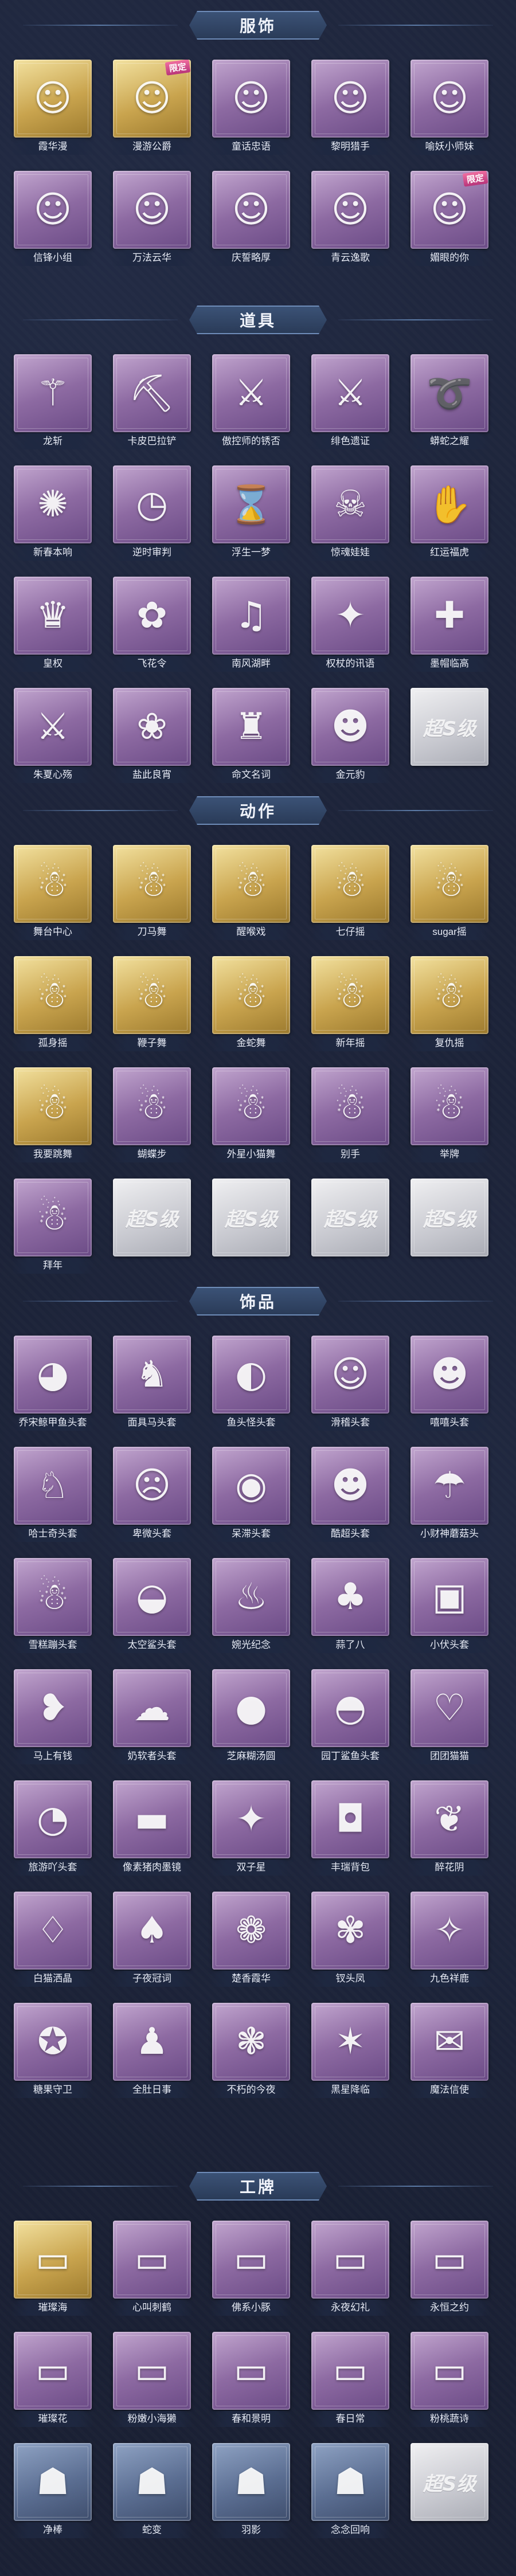 Image resolution: width=516 pixels, height=2576 pixels. What do you see at coordinates (251, 1708) in the screenshot?
I see `item-card: ●` at bounding box center [251, 1708].